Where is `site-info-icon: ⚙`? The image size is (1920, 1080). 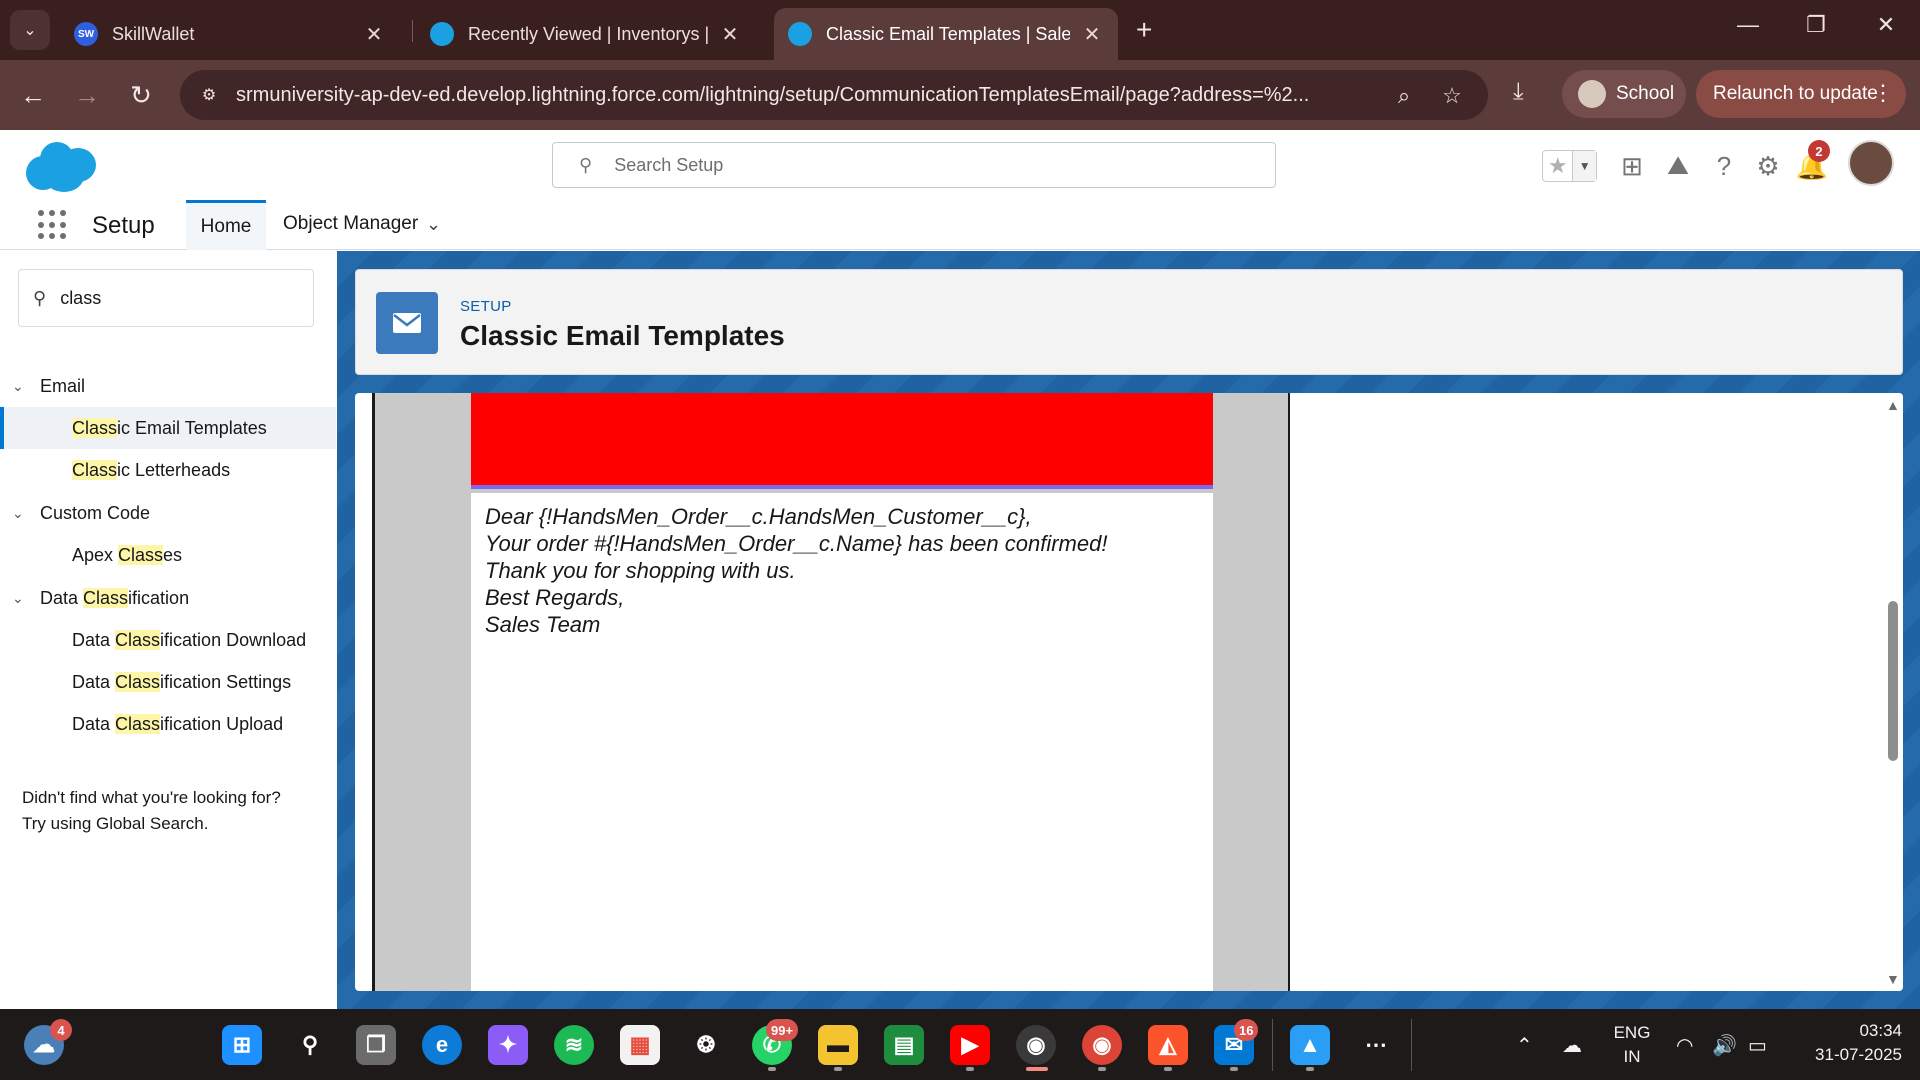
site-info-icon: ⚙ is located at coordinates (209, 95).